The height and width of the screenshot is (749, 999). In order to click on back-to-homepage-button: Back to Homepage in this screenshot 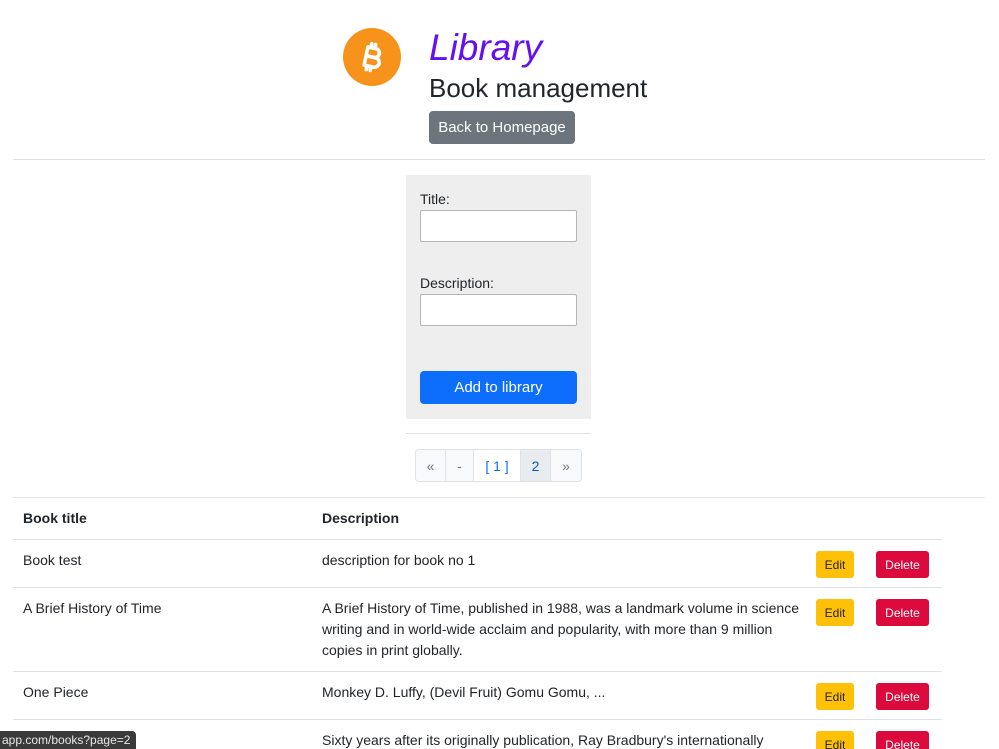, I will do `click(502, 127)`.